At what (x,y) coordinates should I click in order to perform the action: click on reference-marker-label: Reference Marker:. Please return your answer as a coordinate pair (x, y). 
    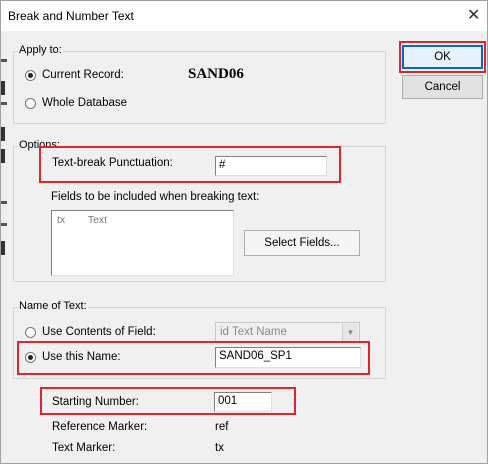
    Looking at the image, I should click on (100, 427).